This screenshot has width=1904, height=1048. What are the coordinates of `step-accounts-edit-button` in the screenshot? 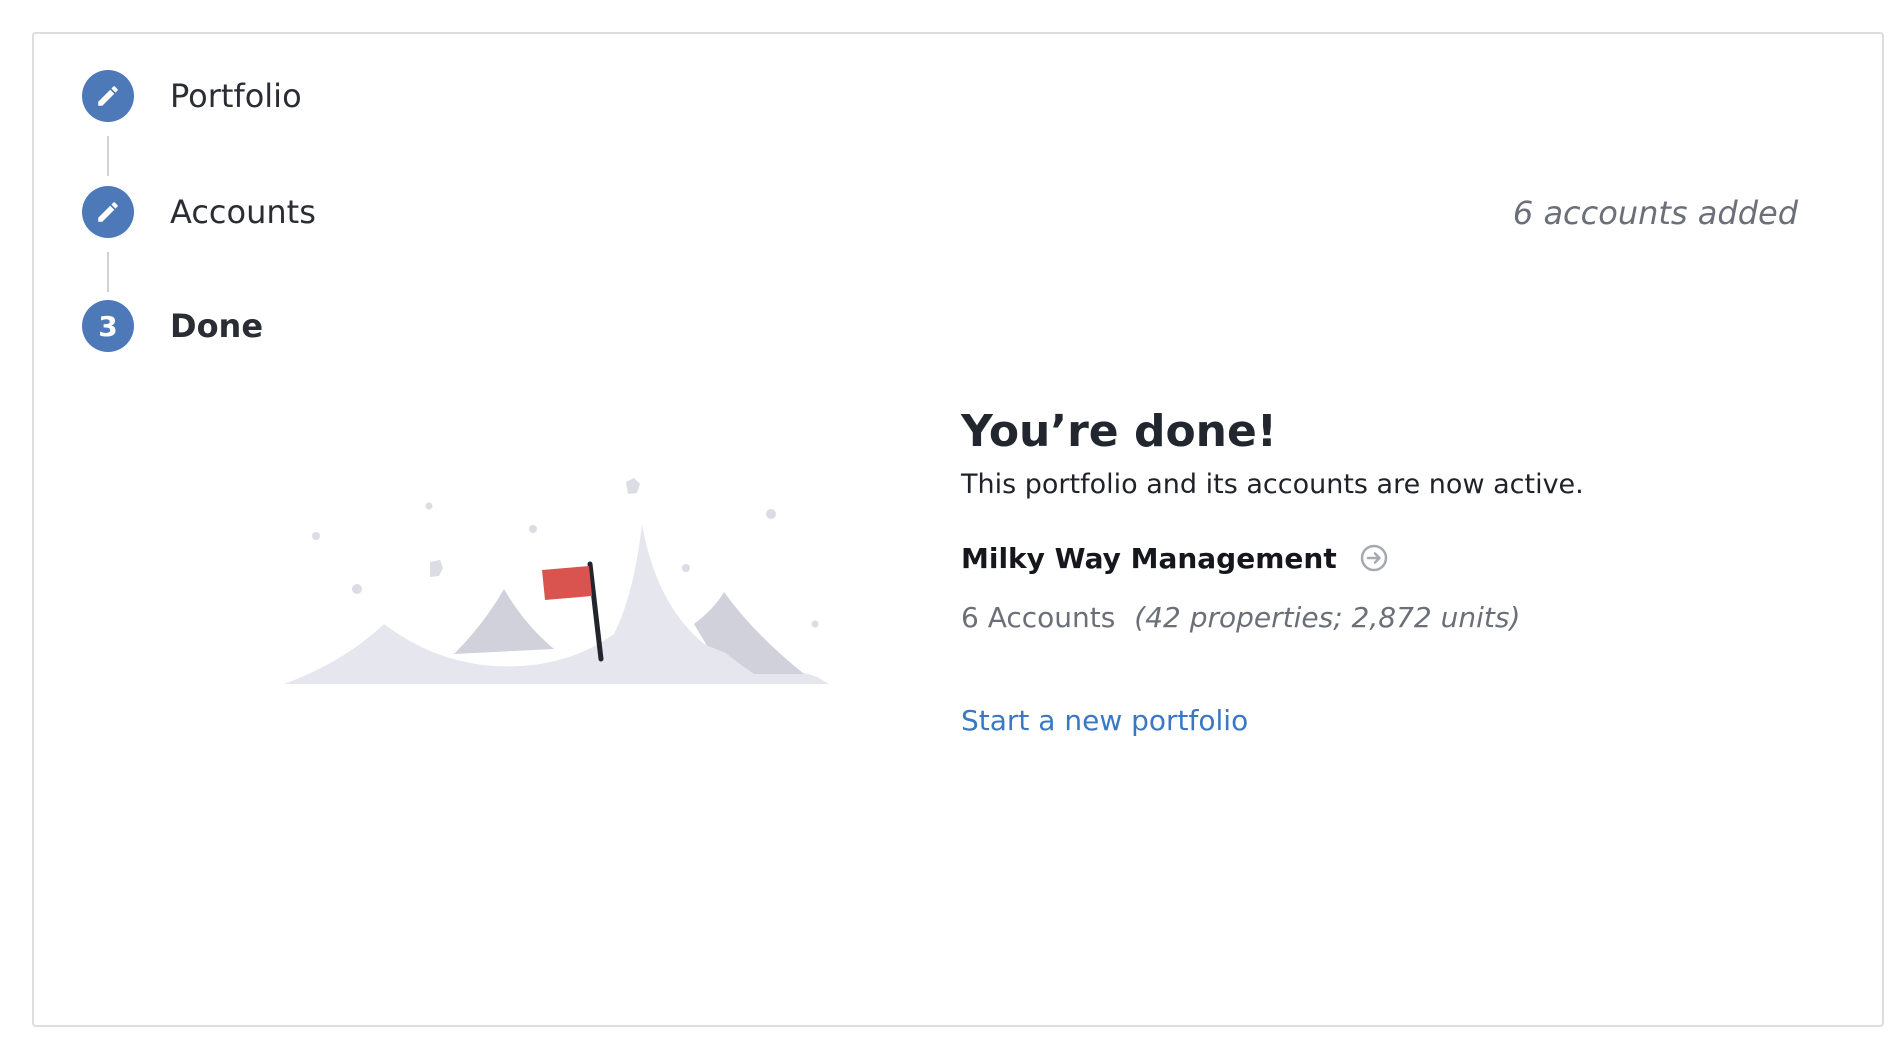 It's located at (108, 212).